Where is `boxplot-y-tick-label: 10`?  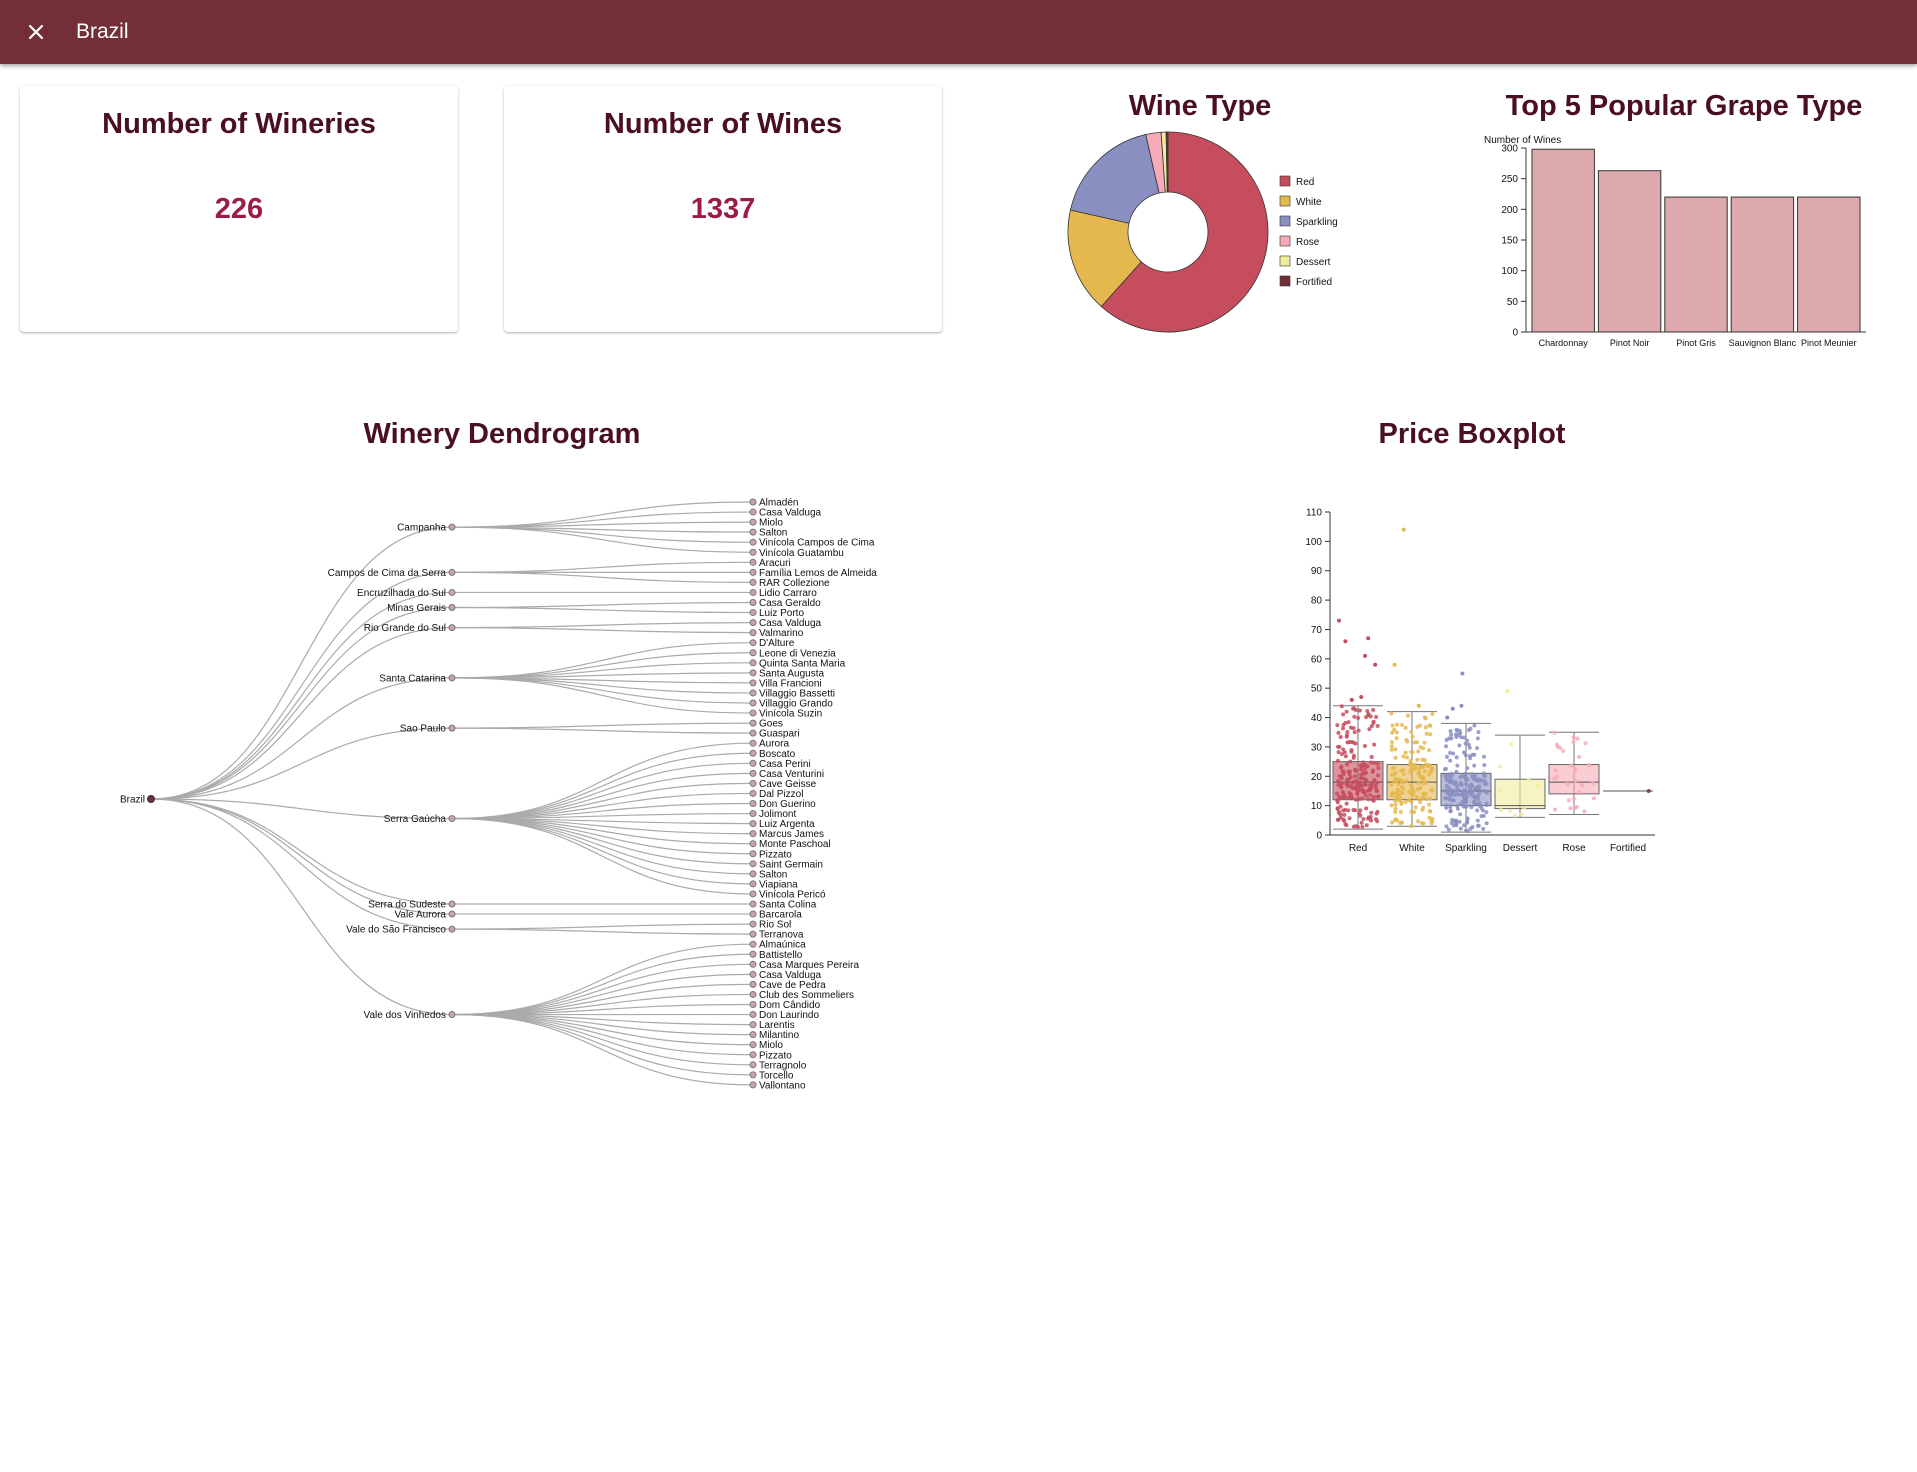 boxplot-y-tick-label: 10 is located at coordinates (1317, 806).